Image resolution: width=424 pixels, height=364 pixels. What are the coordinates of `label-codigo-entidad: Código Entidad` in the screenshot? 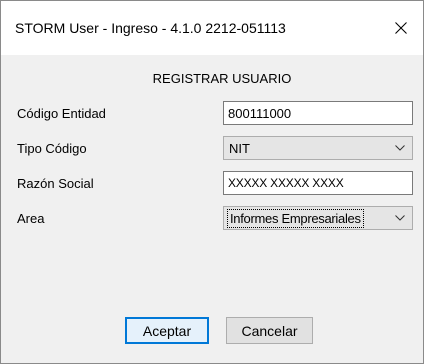 It's located at (61, 113).